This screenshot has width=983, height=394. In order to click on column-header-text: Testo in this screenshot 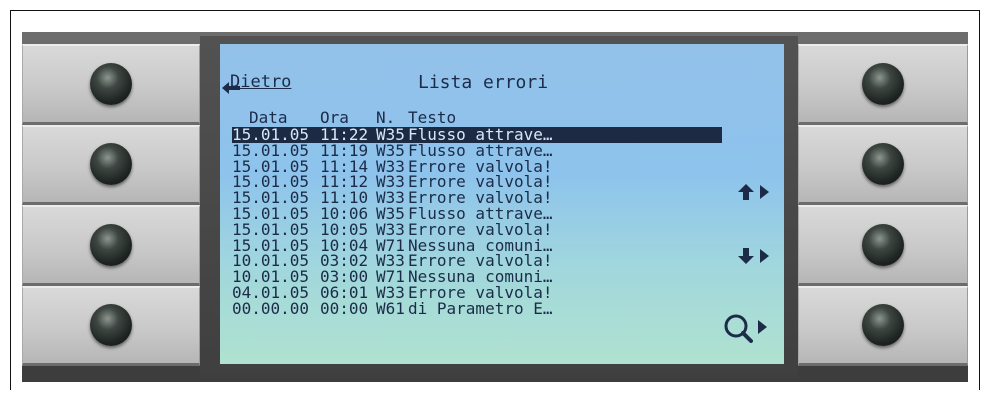, I will do `click(432, 117)`.